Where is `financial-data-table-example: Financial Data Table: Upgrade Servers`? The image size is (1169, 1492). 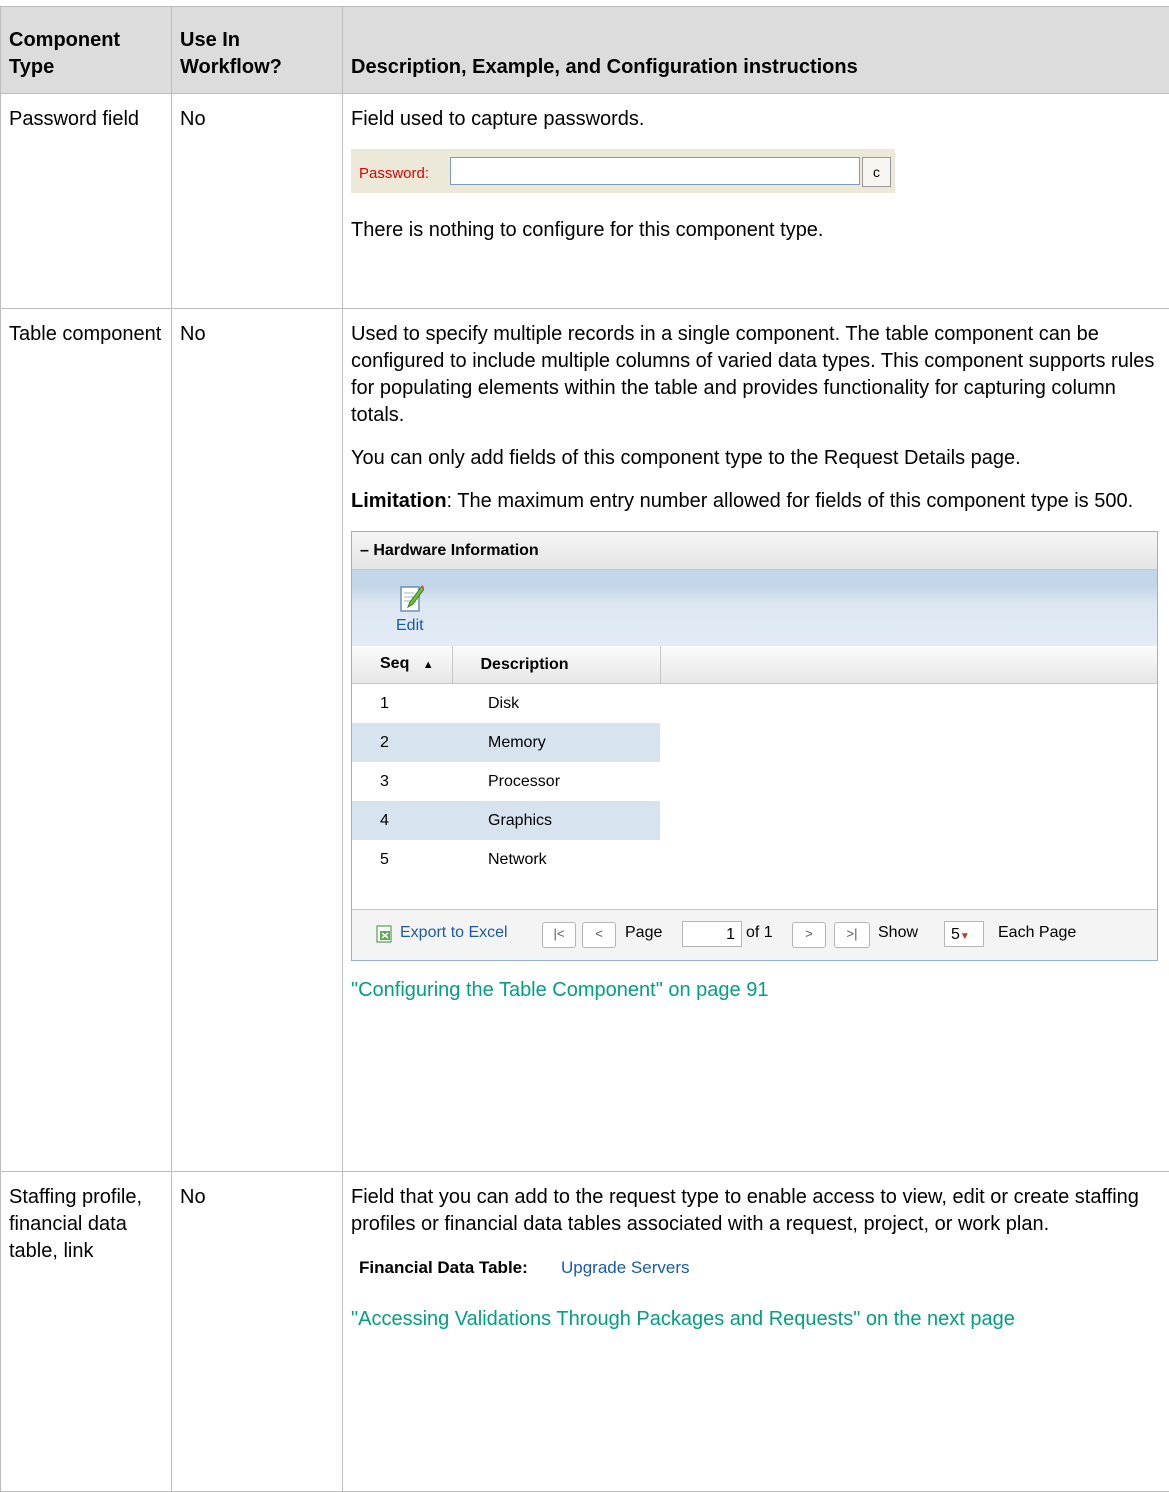 financial-data-table-example: Financial Data Table: Upgrade Servers is located at coordinates (756, 1266).